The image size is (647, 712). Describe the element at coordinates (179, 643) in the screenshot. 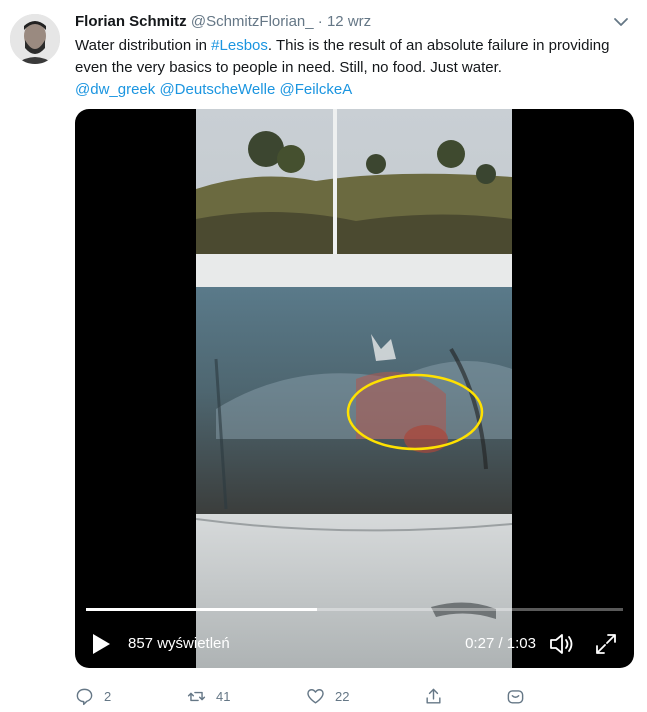

I see `view-count: 857 wyświetleń` at that location.